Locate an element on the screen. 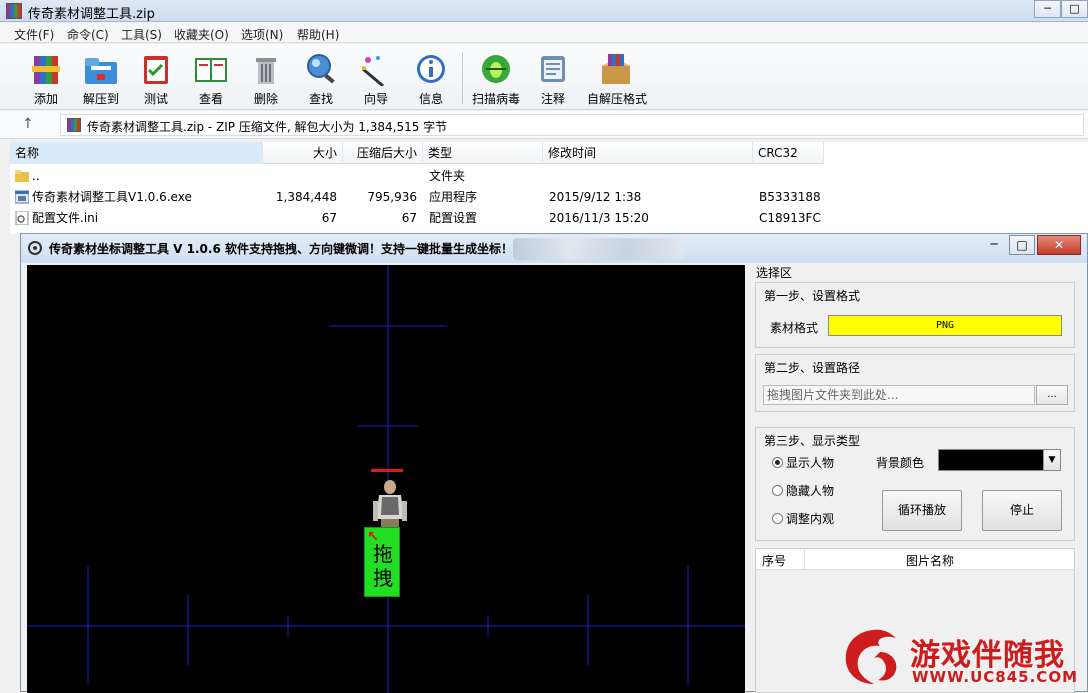  drag-handle: ↖ 拖拽 is located at coordinates (382, 562).